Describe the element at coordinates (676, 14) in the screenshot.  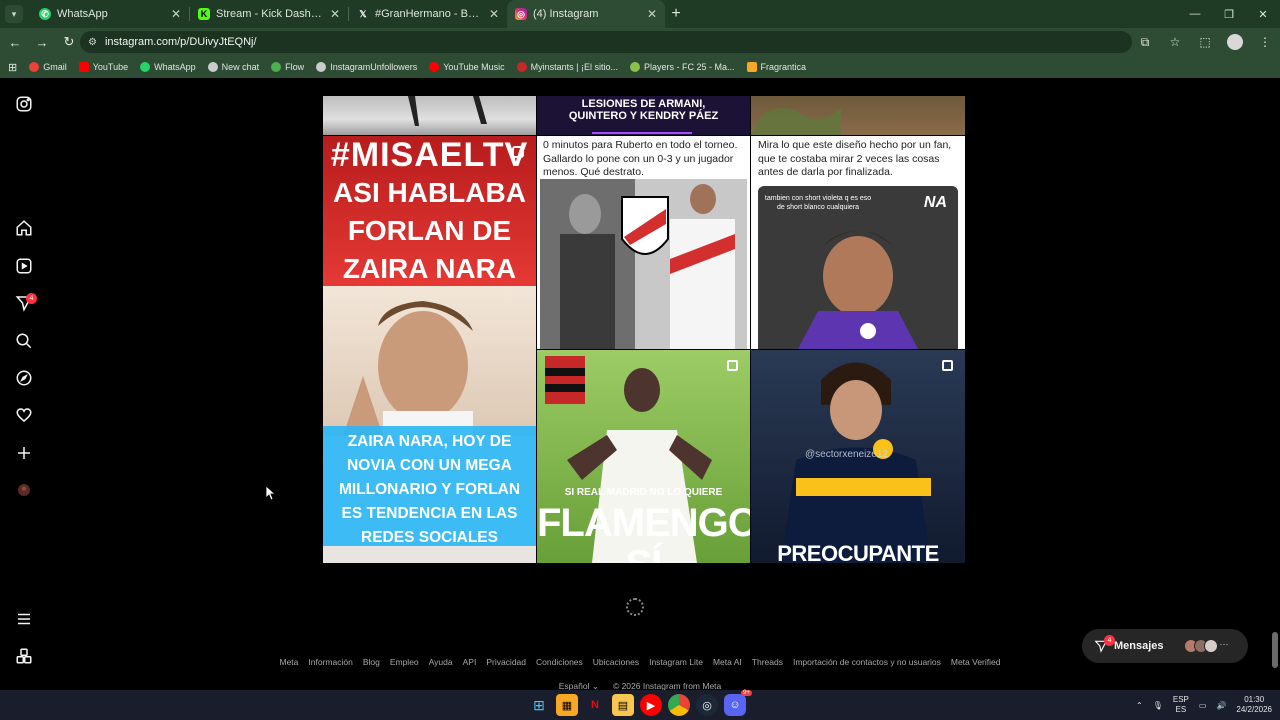
I see `new-tab-button: +` at that location.